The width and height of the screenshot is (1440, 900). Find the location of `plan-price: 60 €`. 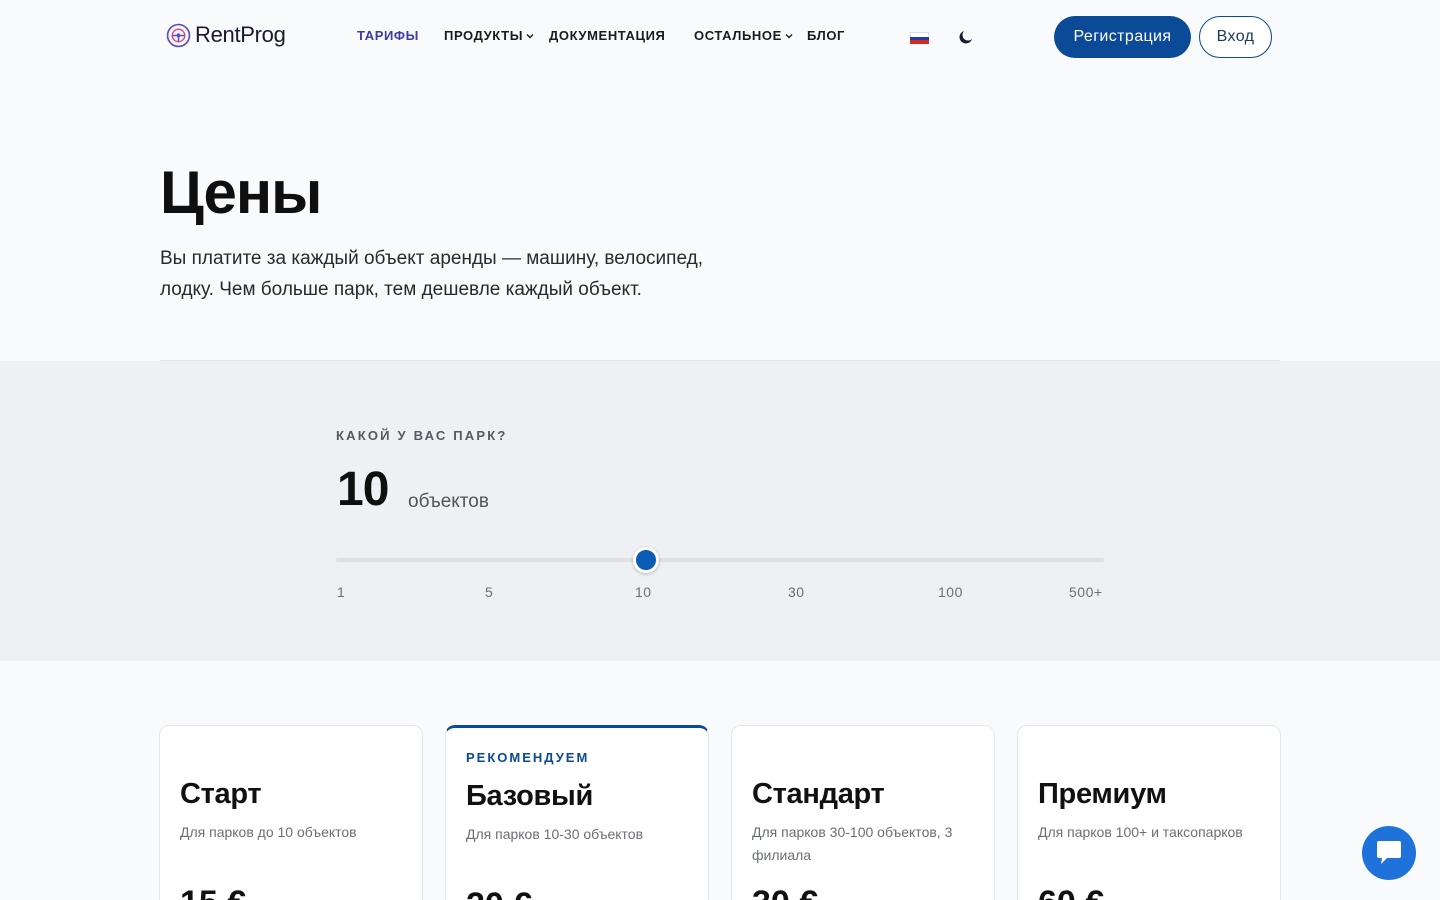

plan-price: 60 € is located at coordinates (1071, 892).